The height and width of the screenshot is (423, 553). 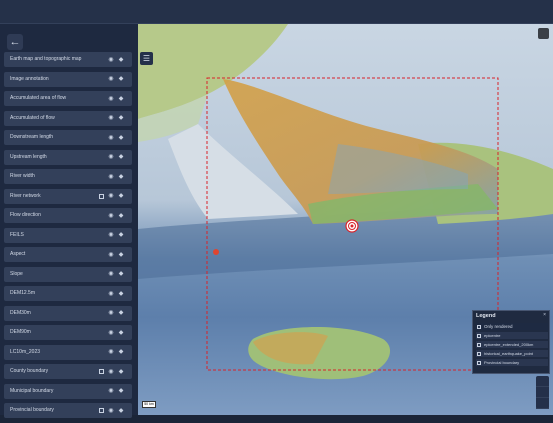 What do you see at coordinates (20, 332) in the screenshot?
I see `layer-item-label: DEM90m` at bounding box center [20, 332].